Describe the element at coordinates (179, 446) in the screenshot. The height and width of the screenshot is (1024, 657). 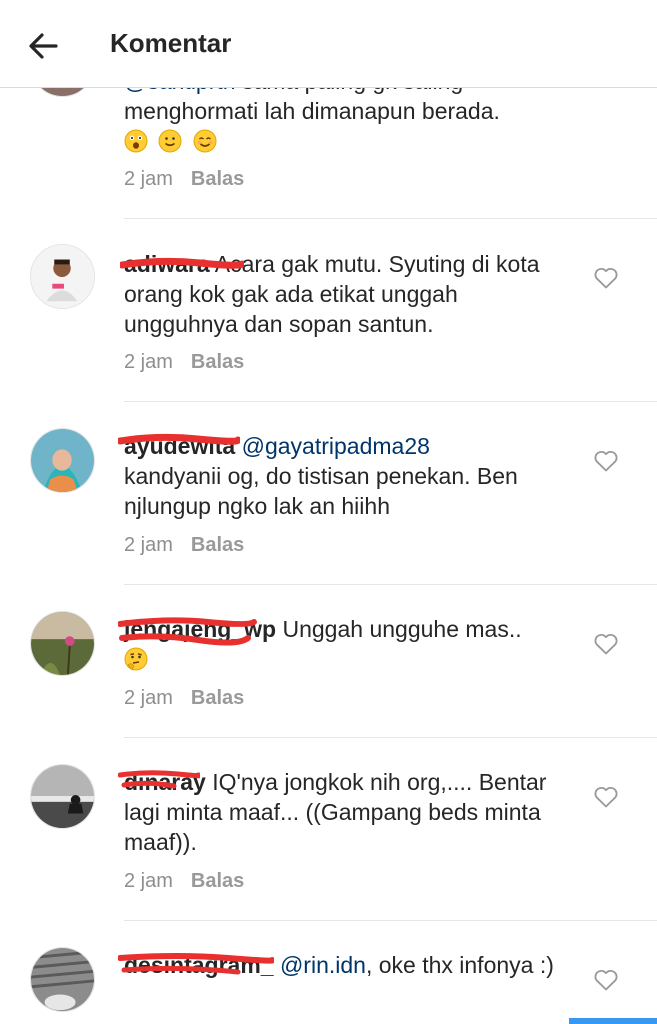
I see `username: ayudewita` at that location.